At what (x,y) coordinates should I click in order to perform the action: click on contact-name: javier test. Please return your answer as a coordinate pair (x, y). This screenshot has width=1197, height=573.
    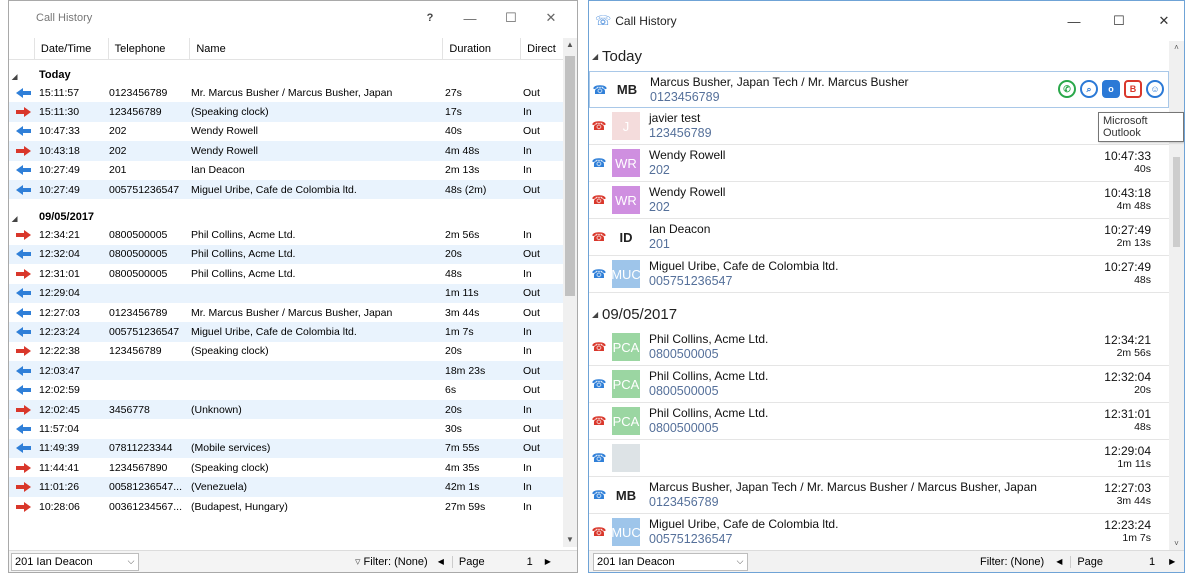
    Looking at the image, I should click on (675, 118).